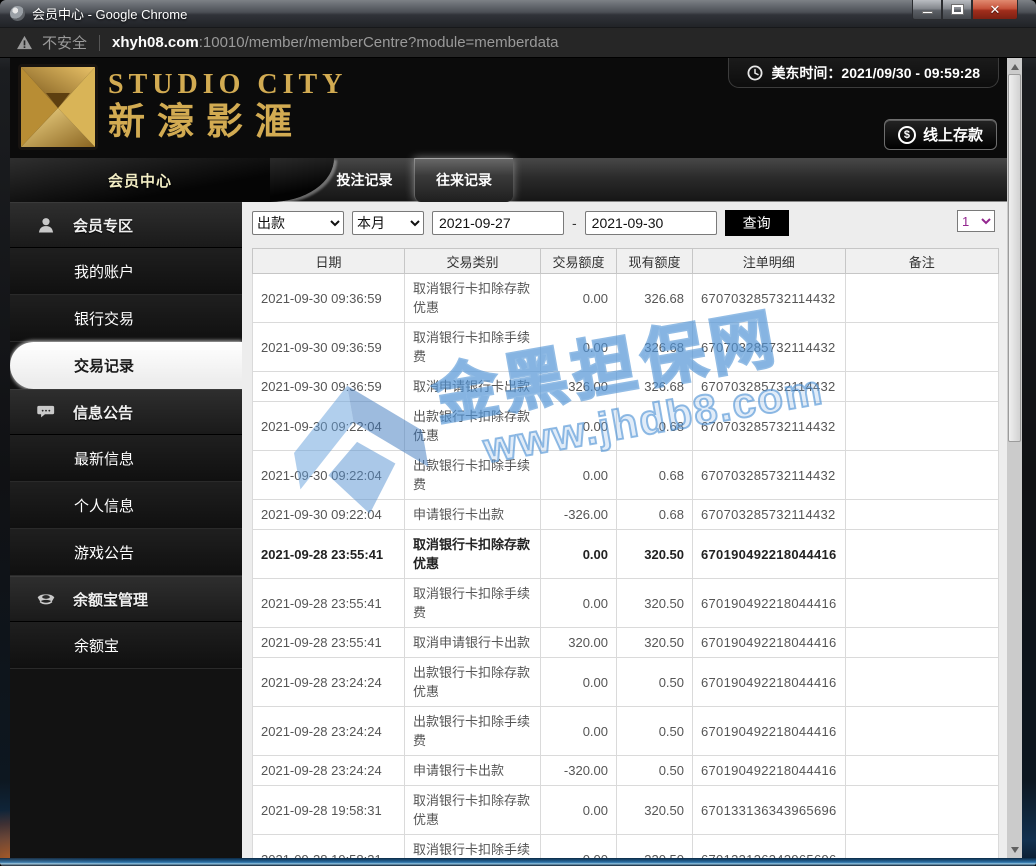 The image size is (1036, 866). What do you see at coordinates (126, 458) in the screenshot?
I see `sidebar-item-latest-news: 最新信息` at bounding box center [126, 458].